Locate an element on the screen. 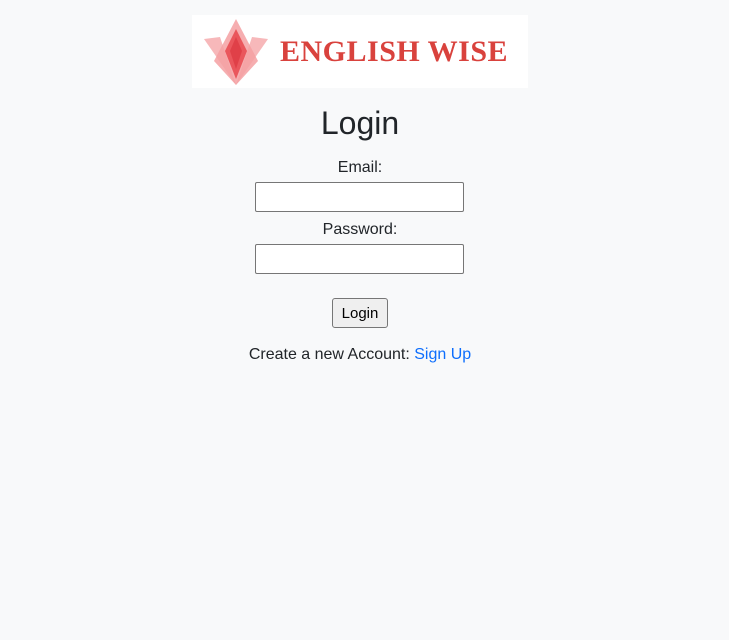 The width and height of the screenshot is (729, 640). brand-logo: ENGLISH WISE is located at coordinates (360, 51).